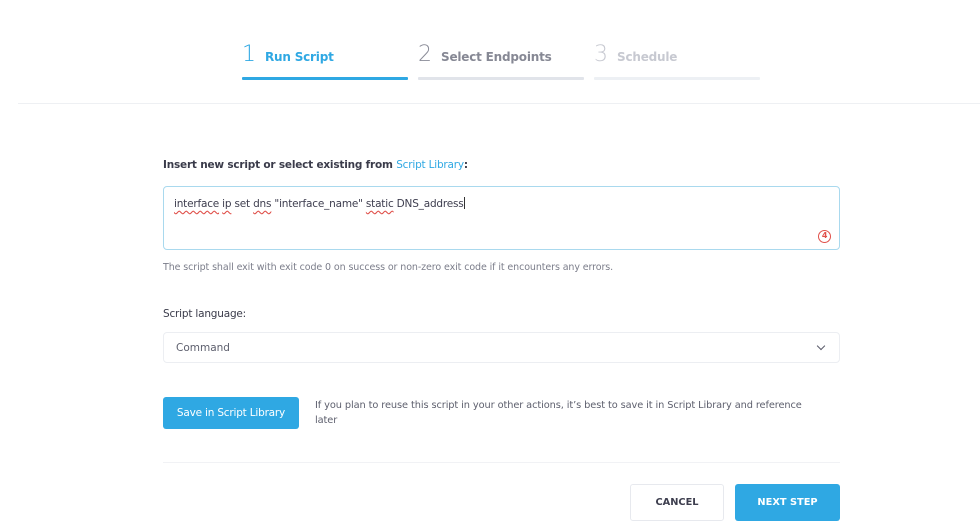  I want to click on step-label: Select Endpoints, so click(496, 57).